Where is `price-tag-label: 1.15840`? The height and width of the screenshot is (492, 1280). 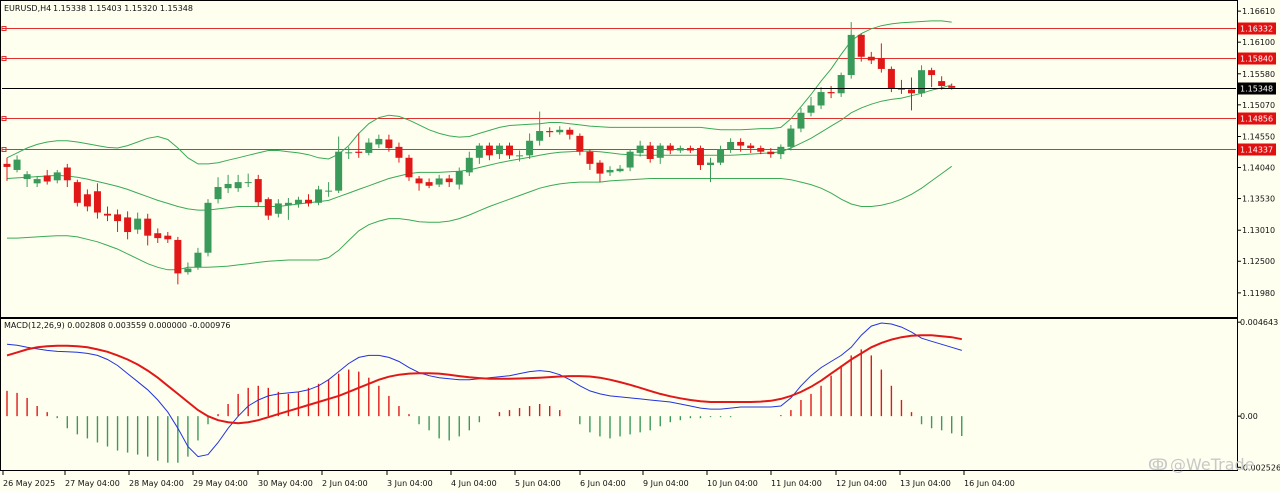
price-tag-label: 1.15840 is located at coordinates (1256, 59).